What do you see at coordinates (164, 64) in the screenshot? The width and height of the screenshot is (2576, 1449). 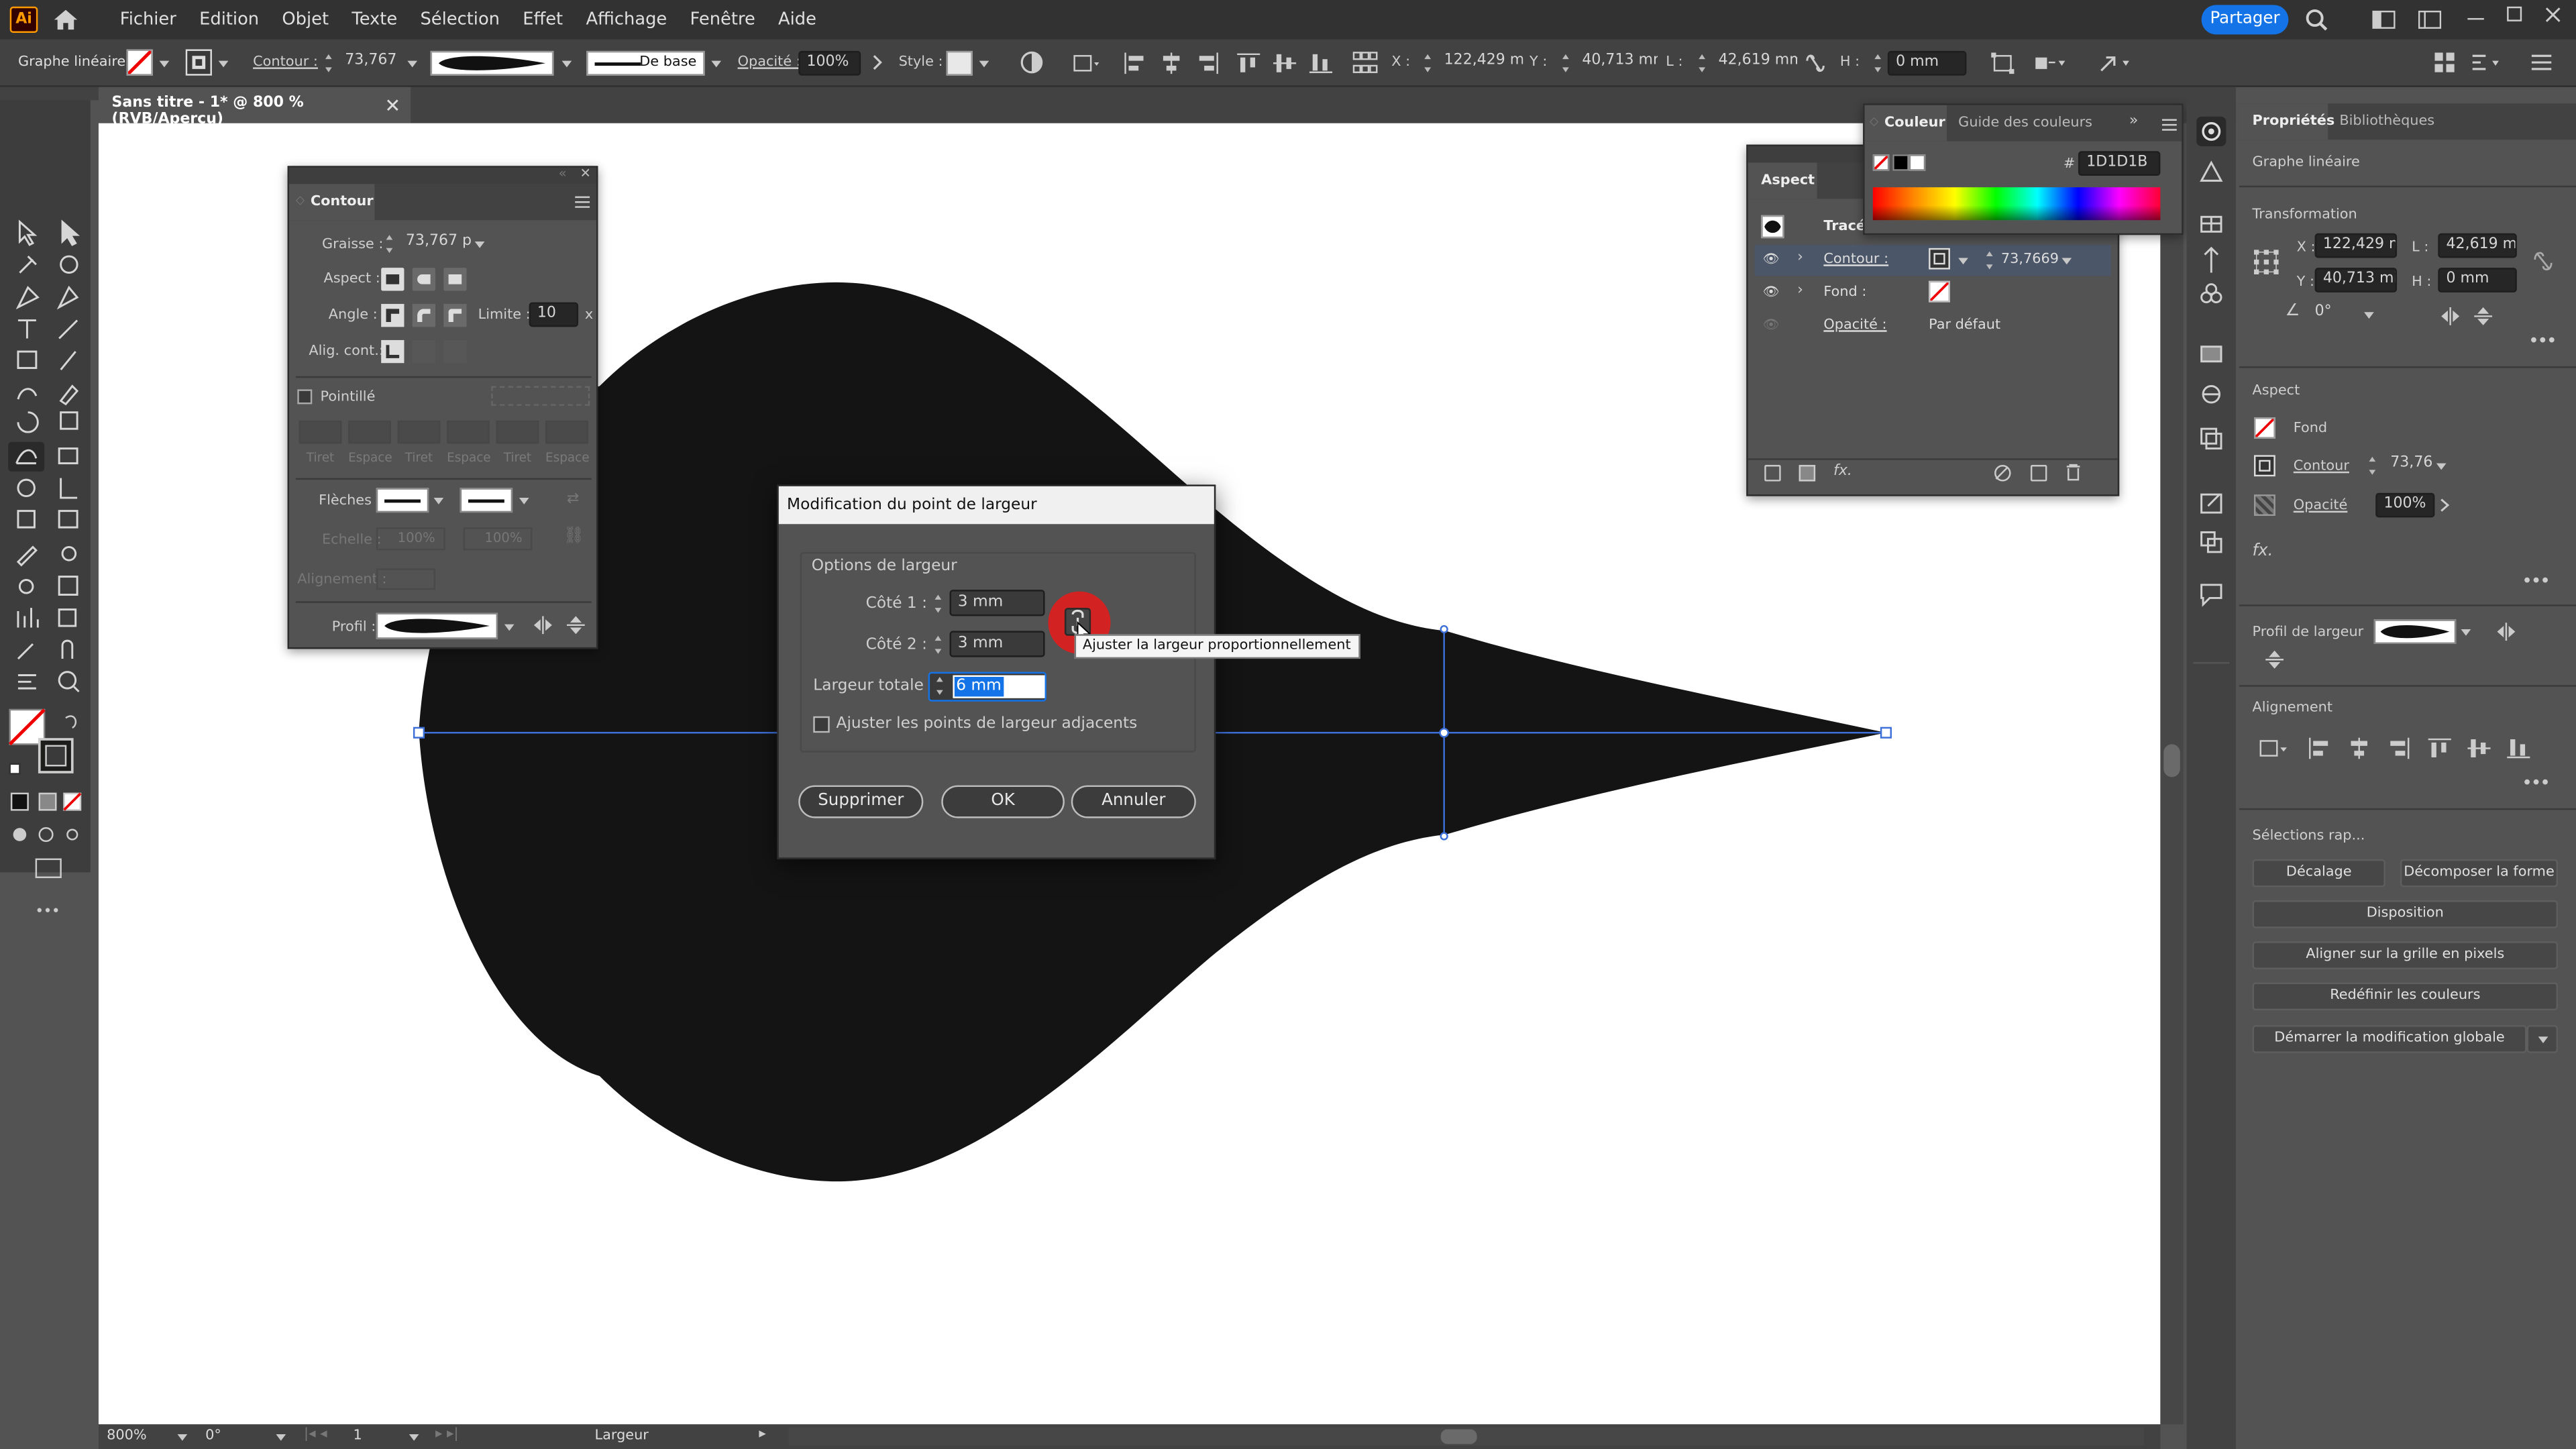 I see `fill-dropdown-icon` at bounding box center [164, 64].